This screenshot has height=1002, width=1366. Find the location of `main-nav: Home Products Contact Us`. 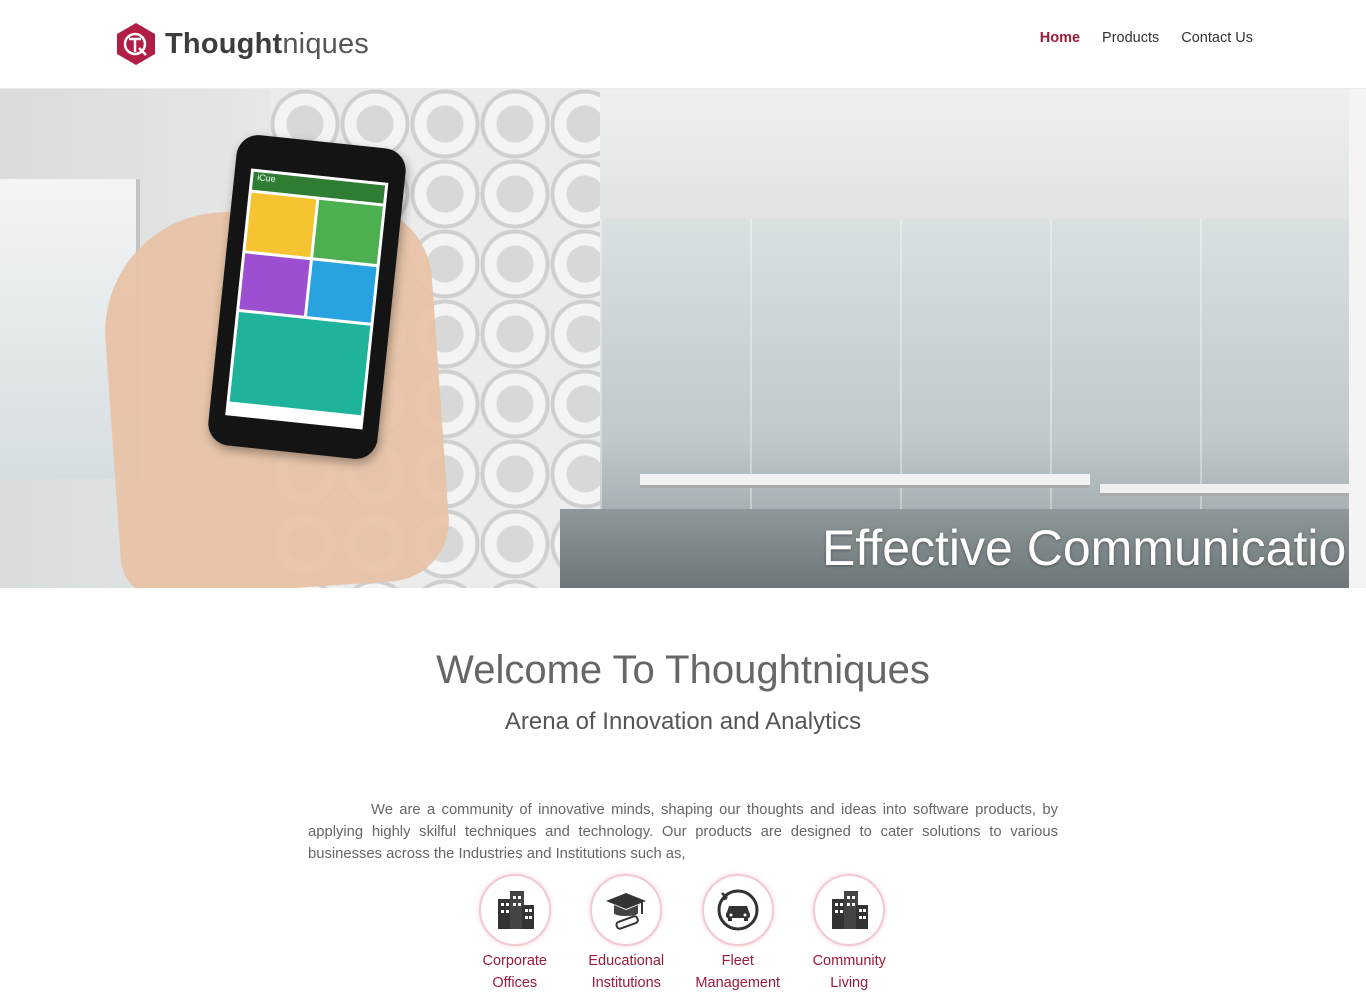

main-nav: Home Products Contact Us is located at coordinates (1146, 38).